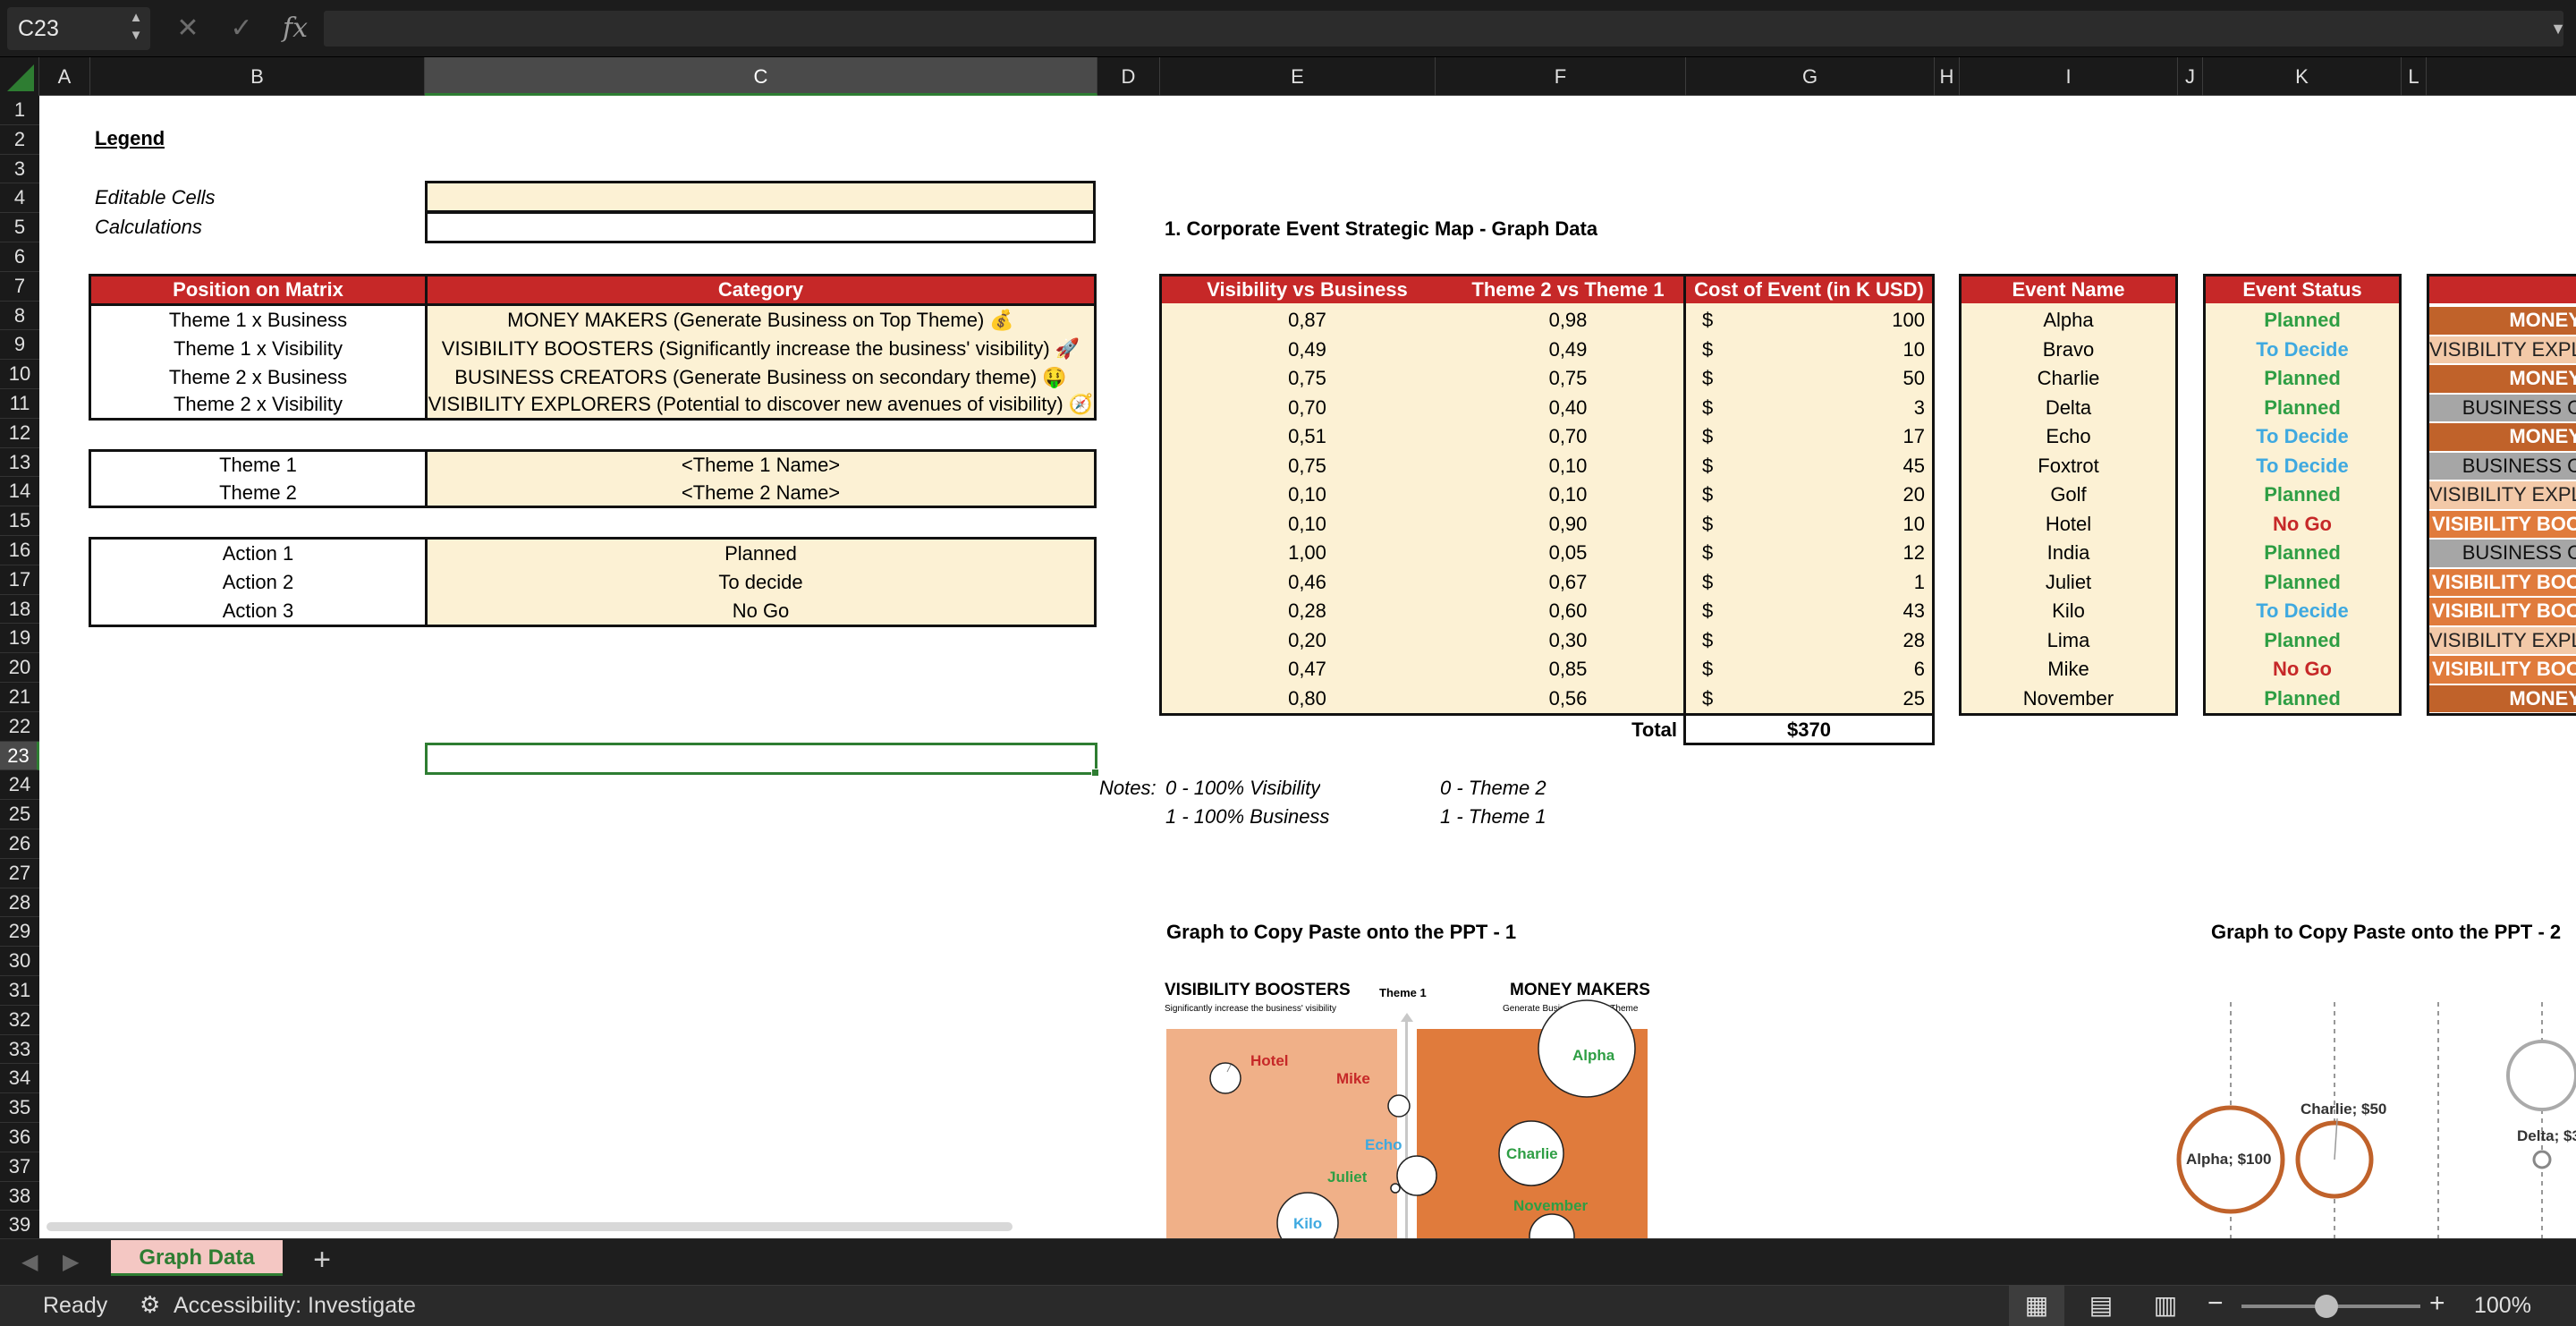  Describe the element at coordinates (1568, 379) in the screenshot. I see `event-theme-cell: 0,75` at that location.